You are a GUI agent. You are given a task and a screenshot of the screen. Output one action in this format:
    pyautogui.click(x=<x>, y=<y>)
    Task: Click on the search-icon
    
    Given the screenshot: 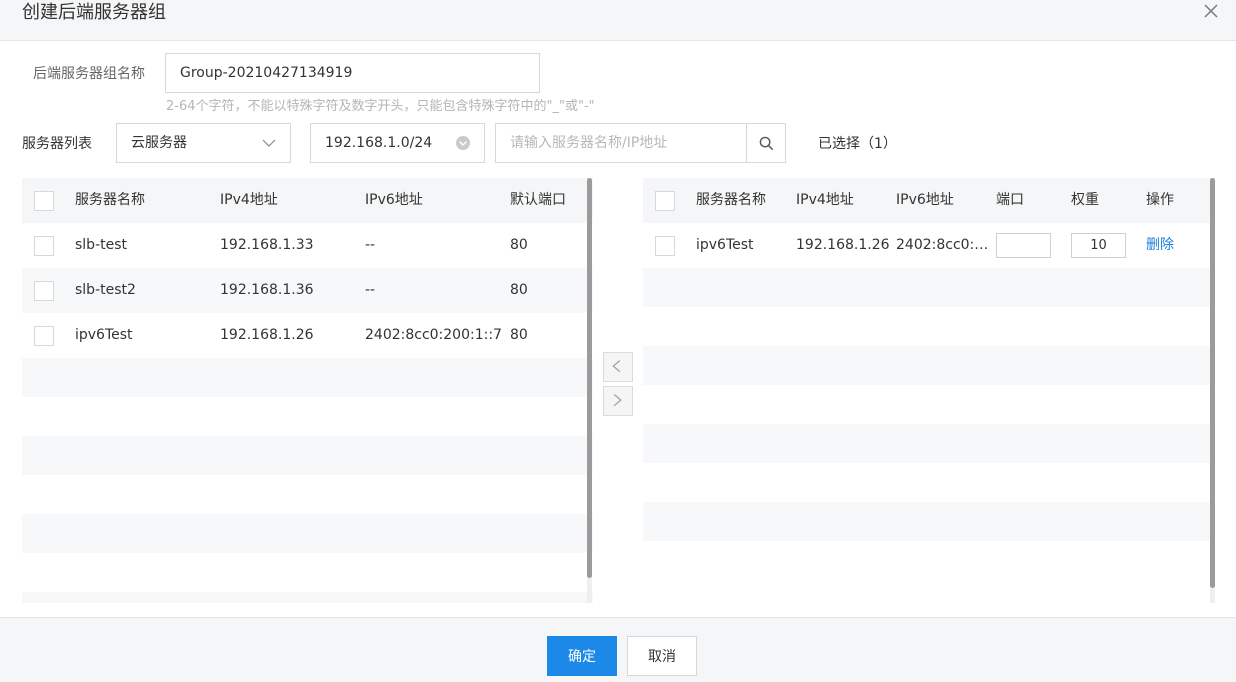 What is the action you would take?
    pyautogui.click(x=766, y=143)
    